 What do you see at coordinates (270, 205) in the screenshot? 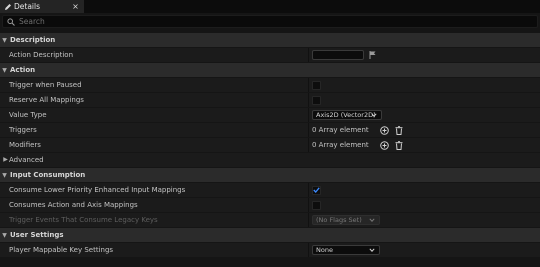
I see `property-row-consumes-action-and-axis: Consumes Action and Axis Mappings` at bounding box center [270, 205].